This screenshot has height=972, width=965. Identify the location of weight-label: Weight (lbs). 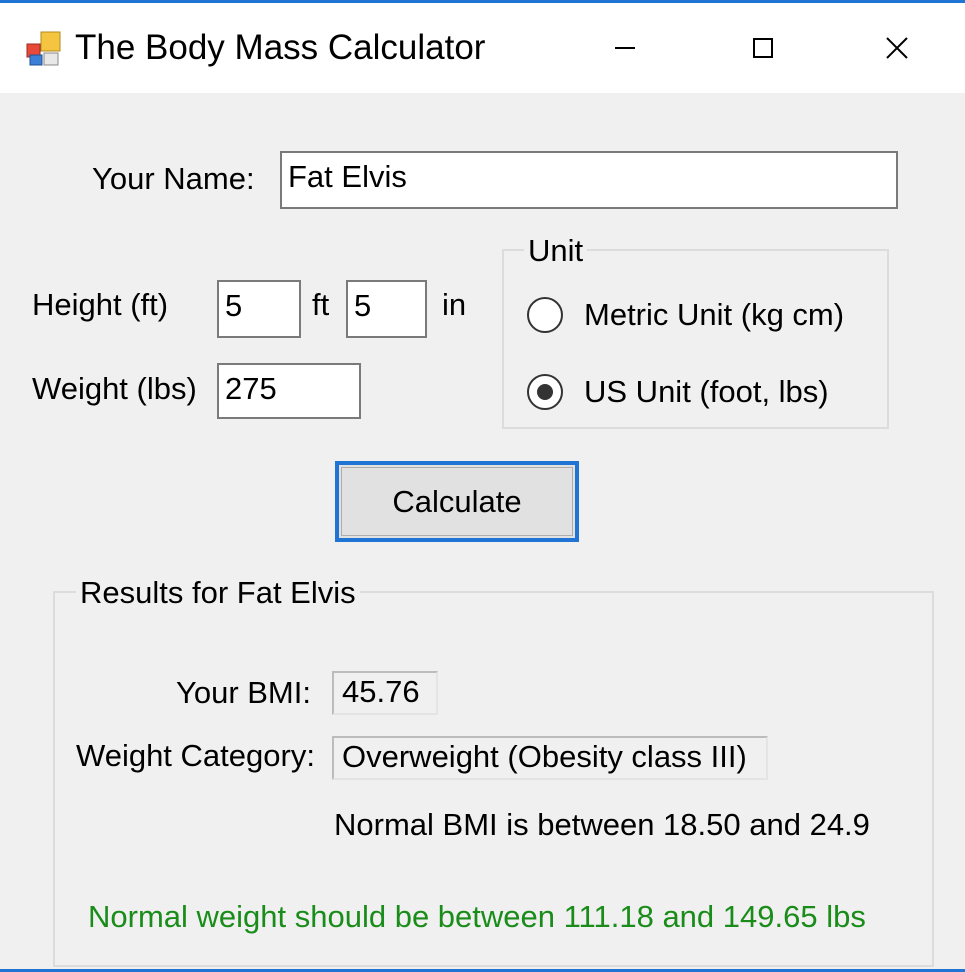
(114, 388).